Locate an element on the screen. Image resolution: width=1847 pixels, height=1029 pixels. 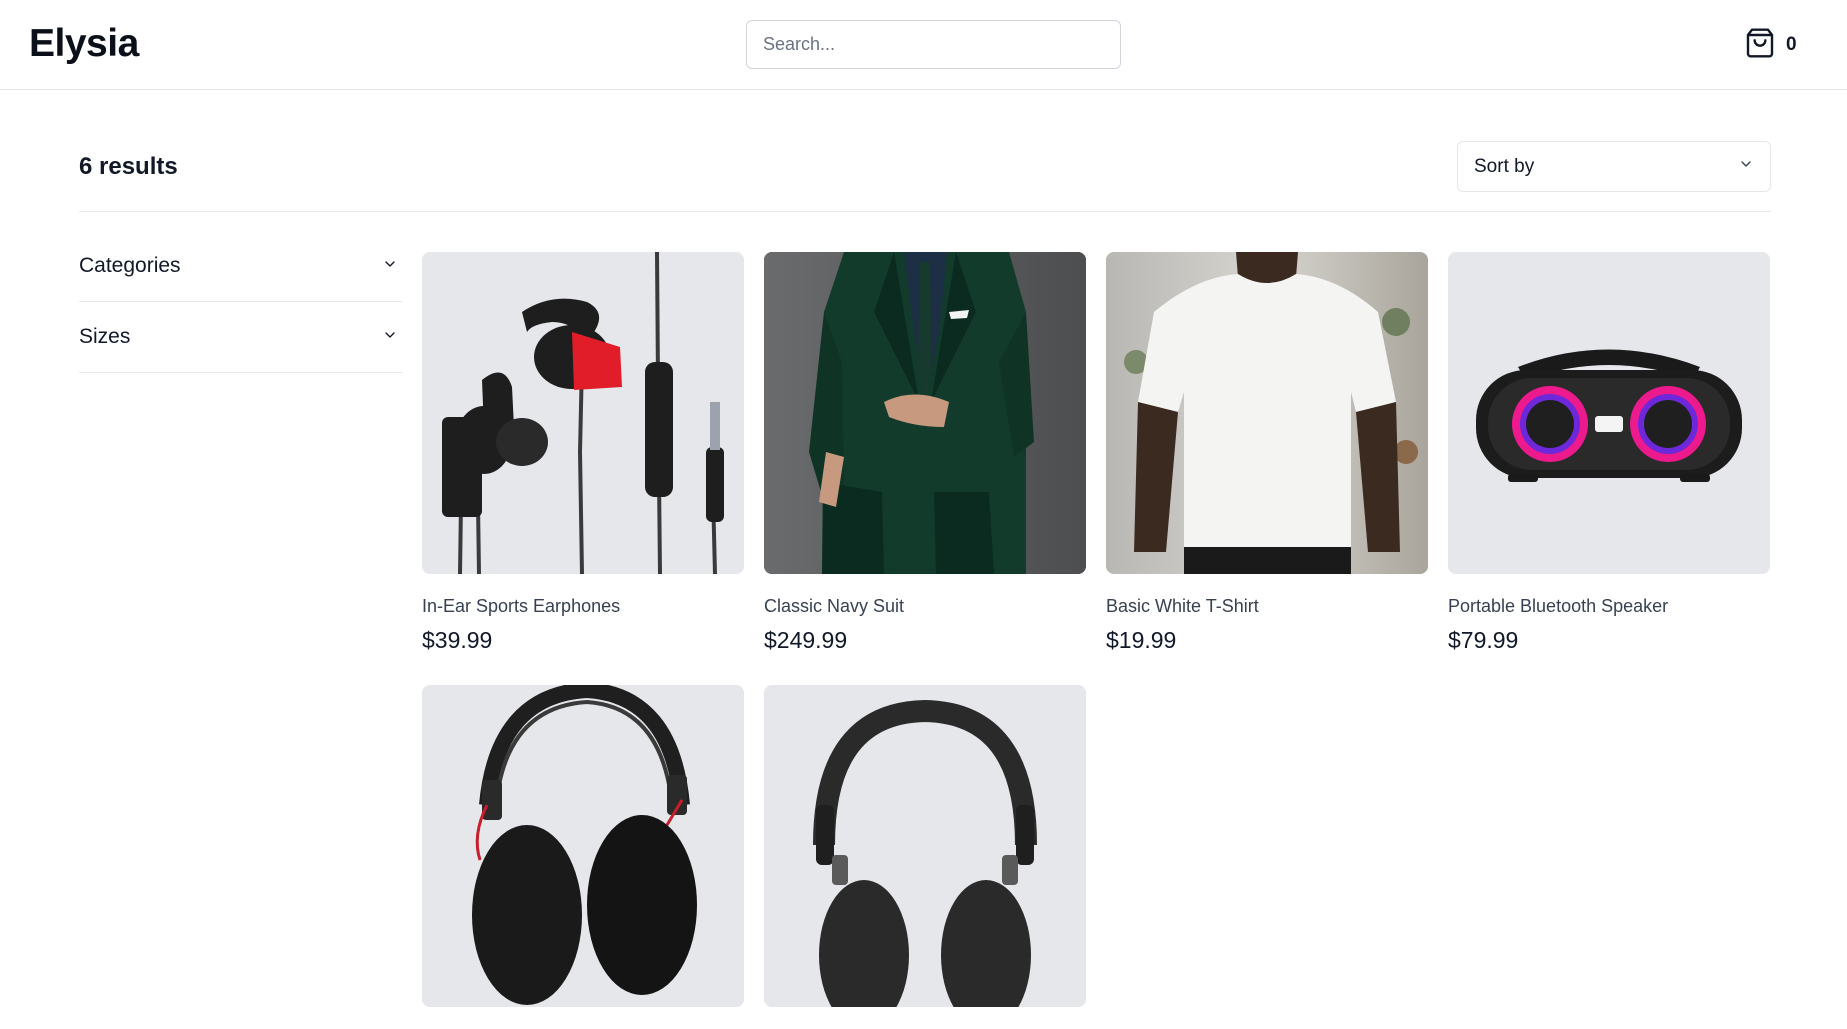
product-card: Portable Bluetooth Speaker $79.99 is located at coordinates (1609, 453).